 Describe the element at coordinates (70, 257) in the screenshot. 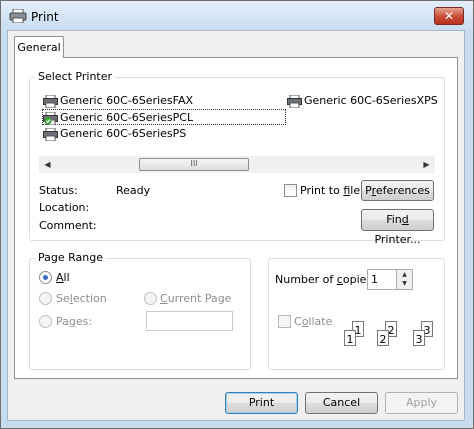

I see `page-range-label: Page Range` at that location.